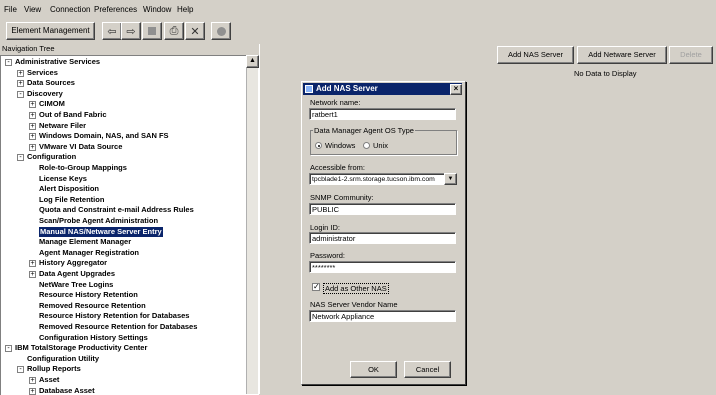  I want to click on os-type-label: Data Manager Agent OS Type, so click(364, 130).